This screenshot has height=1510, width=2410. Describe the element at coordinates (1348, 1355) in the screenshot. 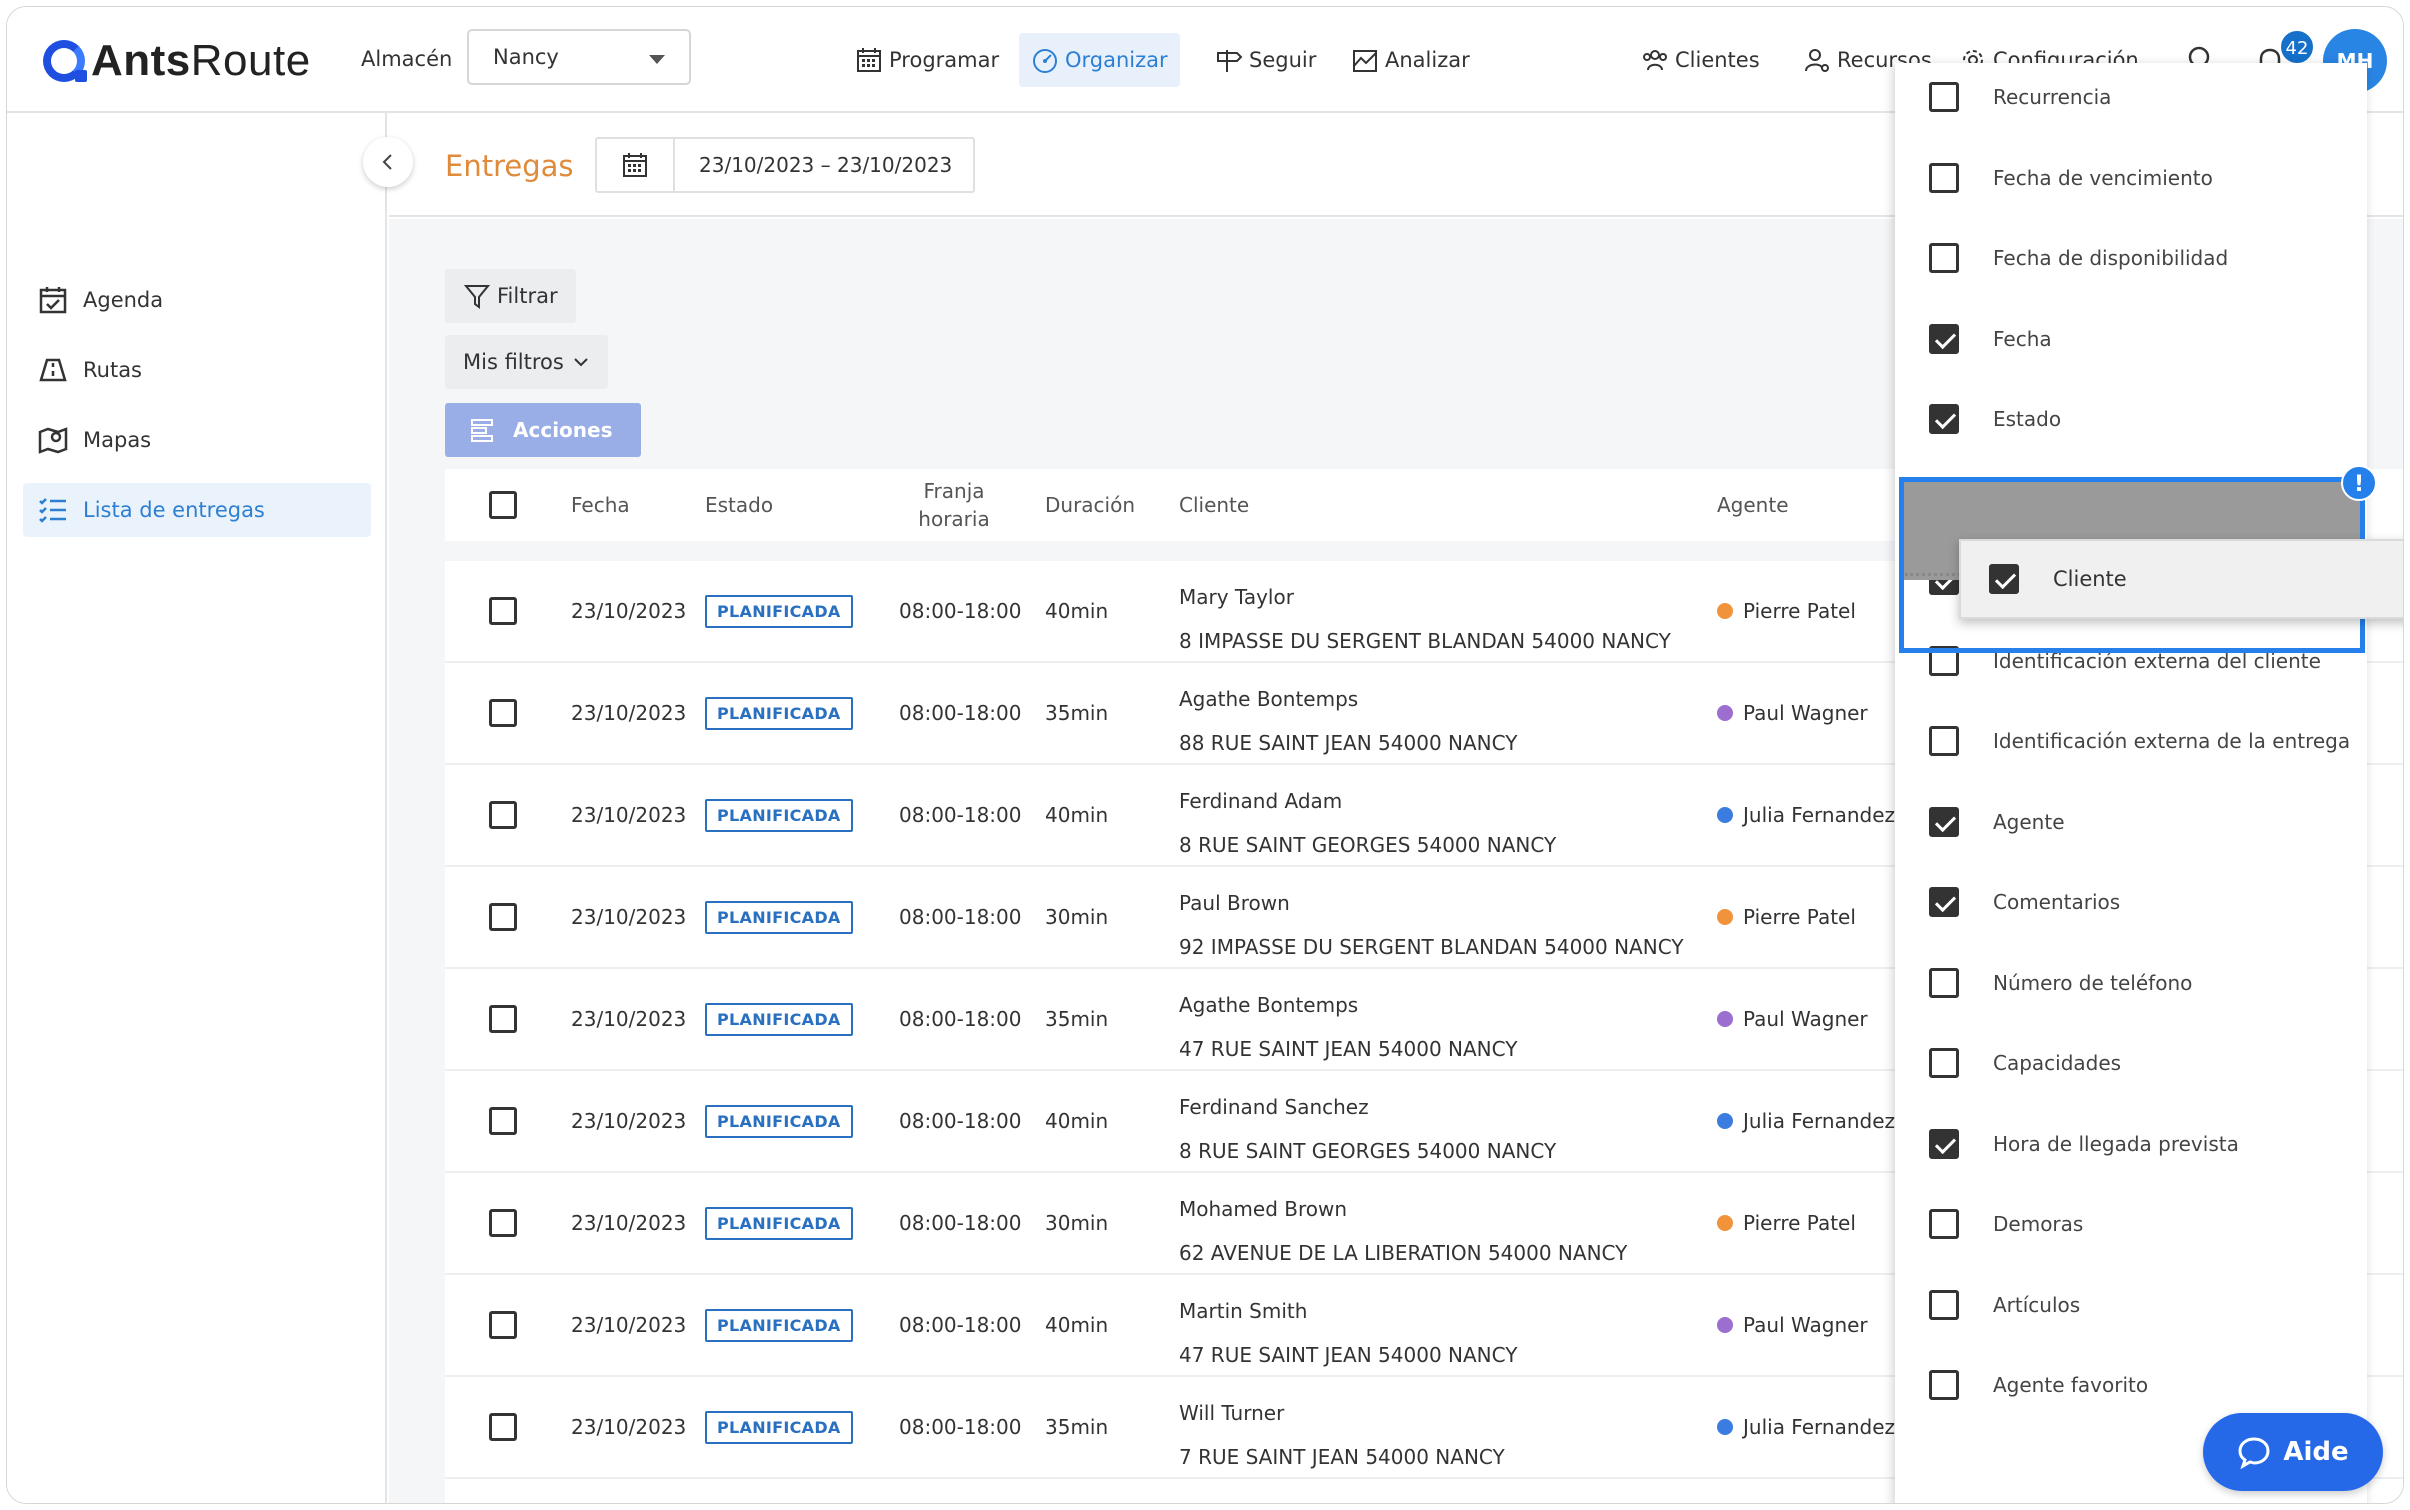

I see `client-address: 47 RUE SAINT JEAN 54000 NANCY` at that location.